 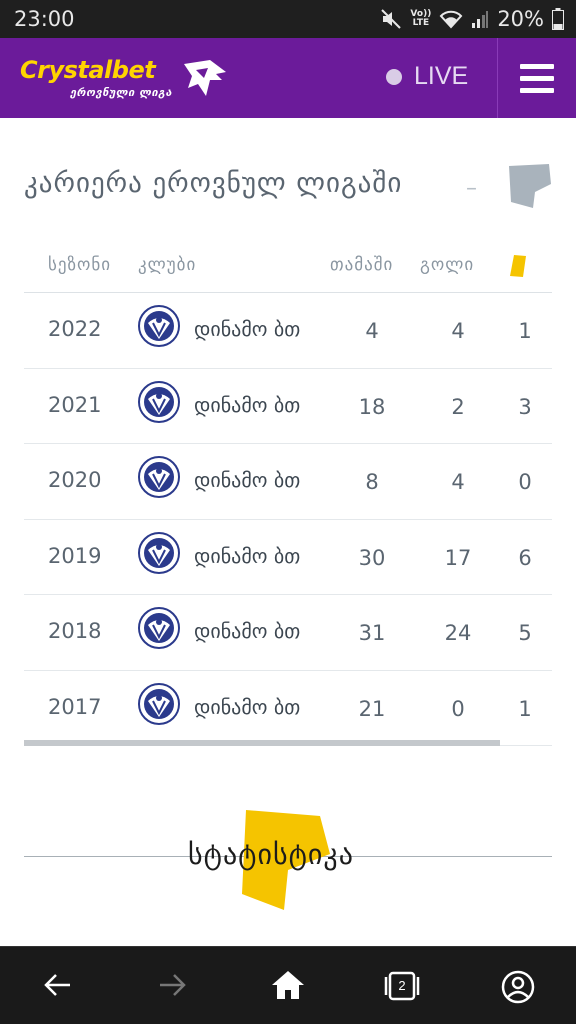 I want to click on table-row: 2021 დინამო ბთ 18 2 3, so click(x=288, y=406).